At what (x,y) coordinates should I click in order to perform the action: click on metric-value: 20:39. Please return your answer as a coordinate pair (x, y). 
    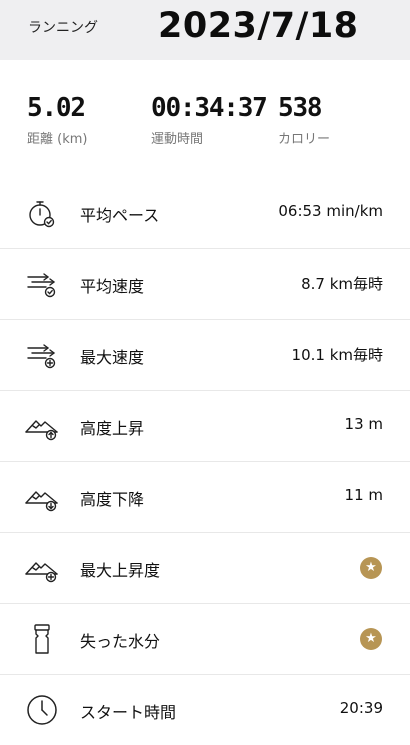
    Looking at the image, I should click on (361, 708).